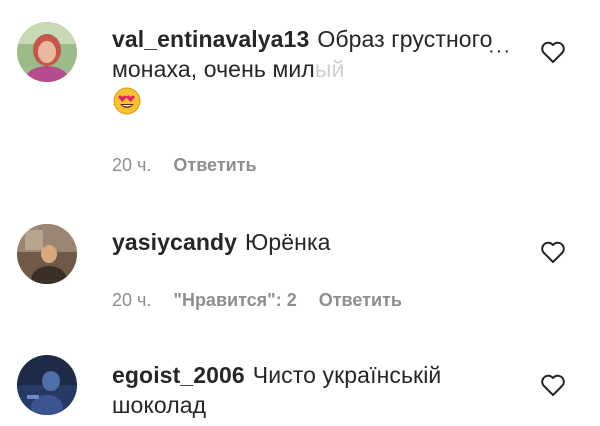 This screenshot has width=600, height=426. What do you see at coordinates (174, 242) in the screenshot?
I see `comment-username: yasiycandy` at bounding box center [174, 242].